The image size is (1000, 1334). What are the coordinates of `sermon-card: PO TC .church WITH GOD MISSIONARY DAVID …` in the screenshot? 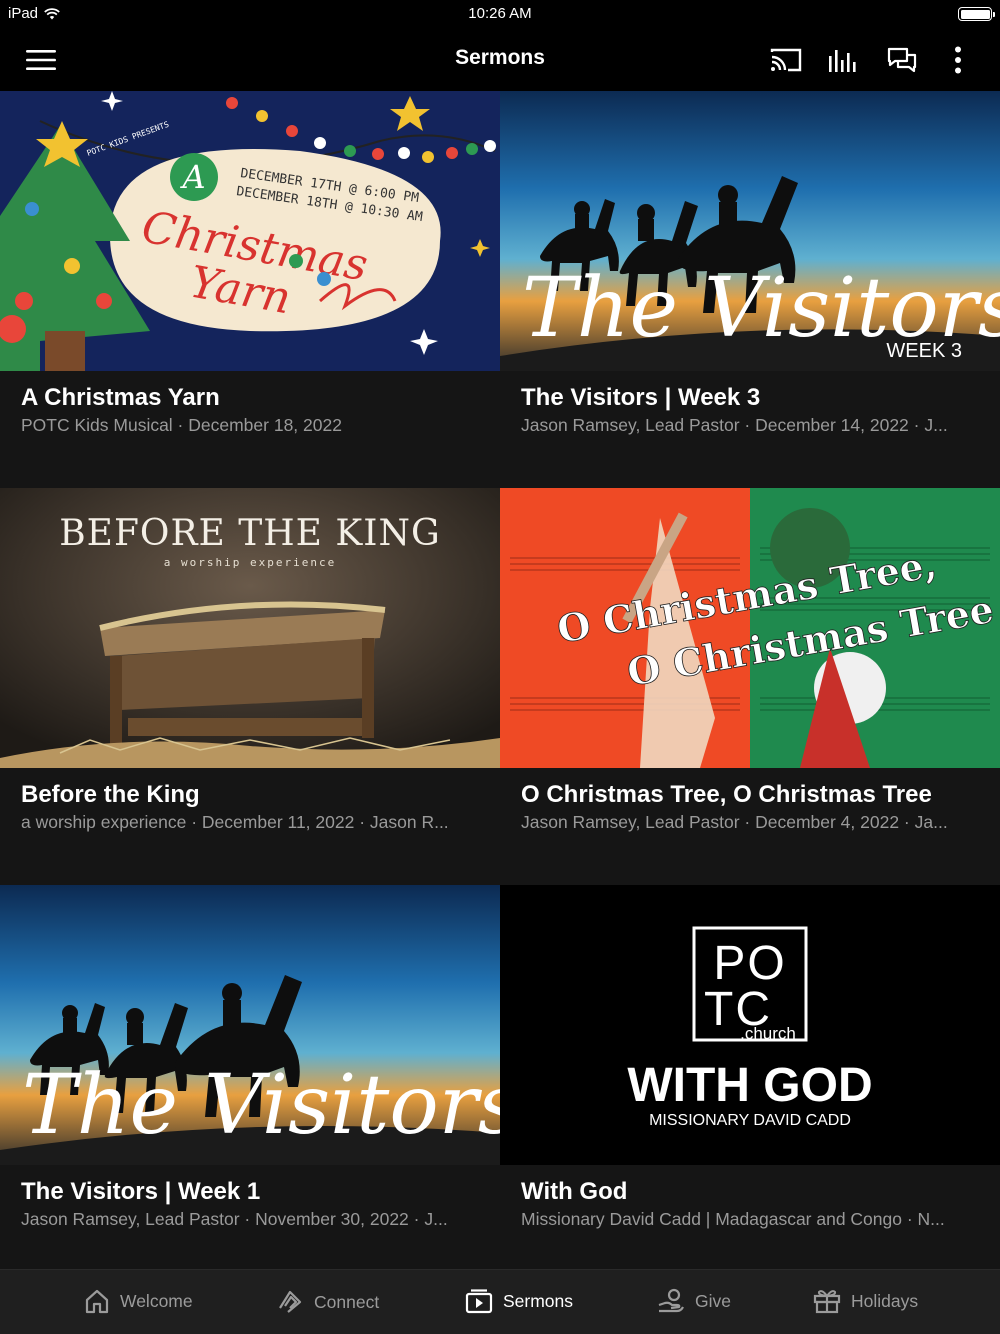 It's located at (750, 1083).